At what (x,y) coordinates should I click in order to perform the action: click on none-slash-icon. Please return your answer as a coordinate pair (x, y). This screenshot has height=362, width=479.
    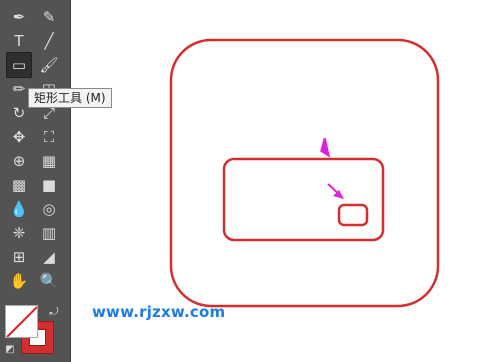
    Looking at the image, I should click on (21, 321).